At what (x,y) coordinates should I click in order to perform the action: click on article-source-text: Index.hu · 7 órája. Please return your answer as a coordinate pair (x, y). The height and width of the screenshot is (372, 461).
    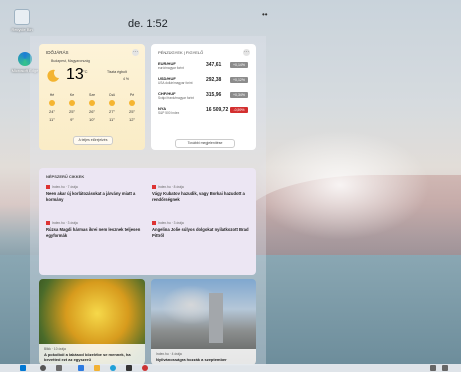
    Looking at the image, I should click on (65, 187).